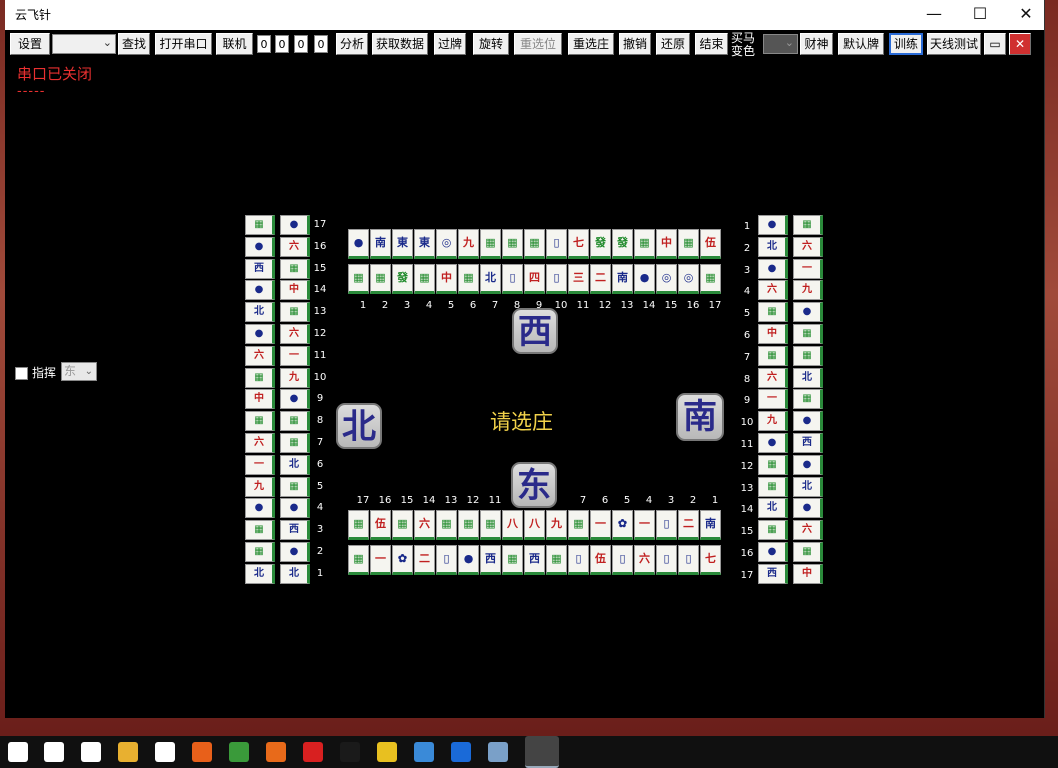 The width and height of the screenshot is (1058, 768). I want to click on top-wall-tile: ●, so click(644, 279).